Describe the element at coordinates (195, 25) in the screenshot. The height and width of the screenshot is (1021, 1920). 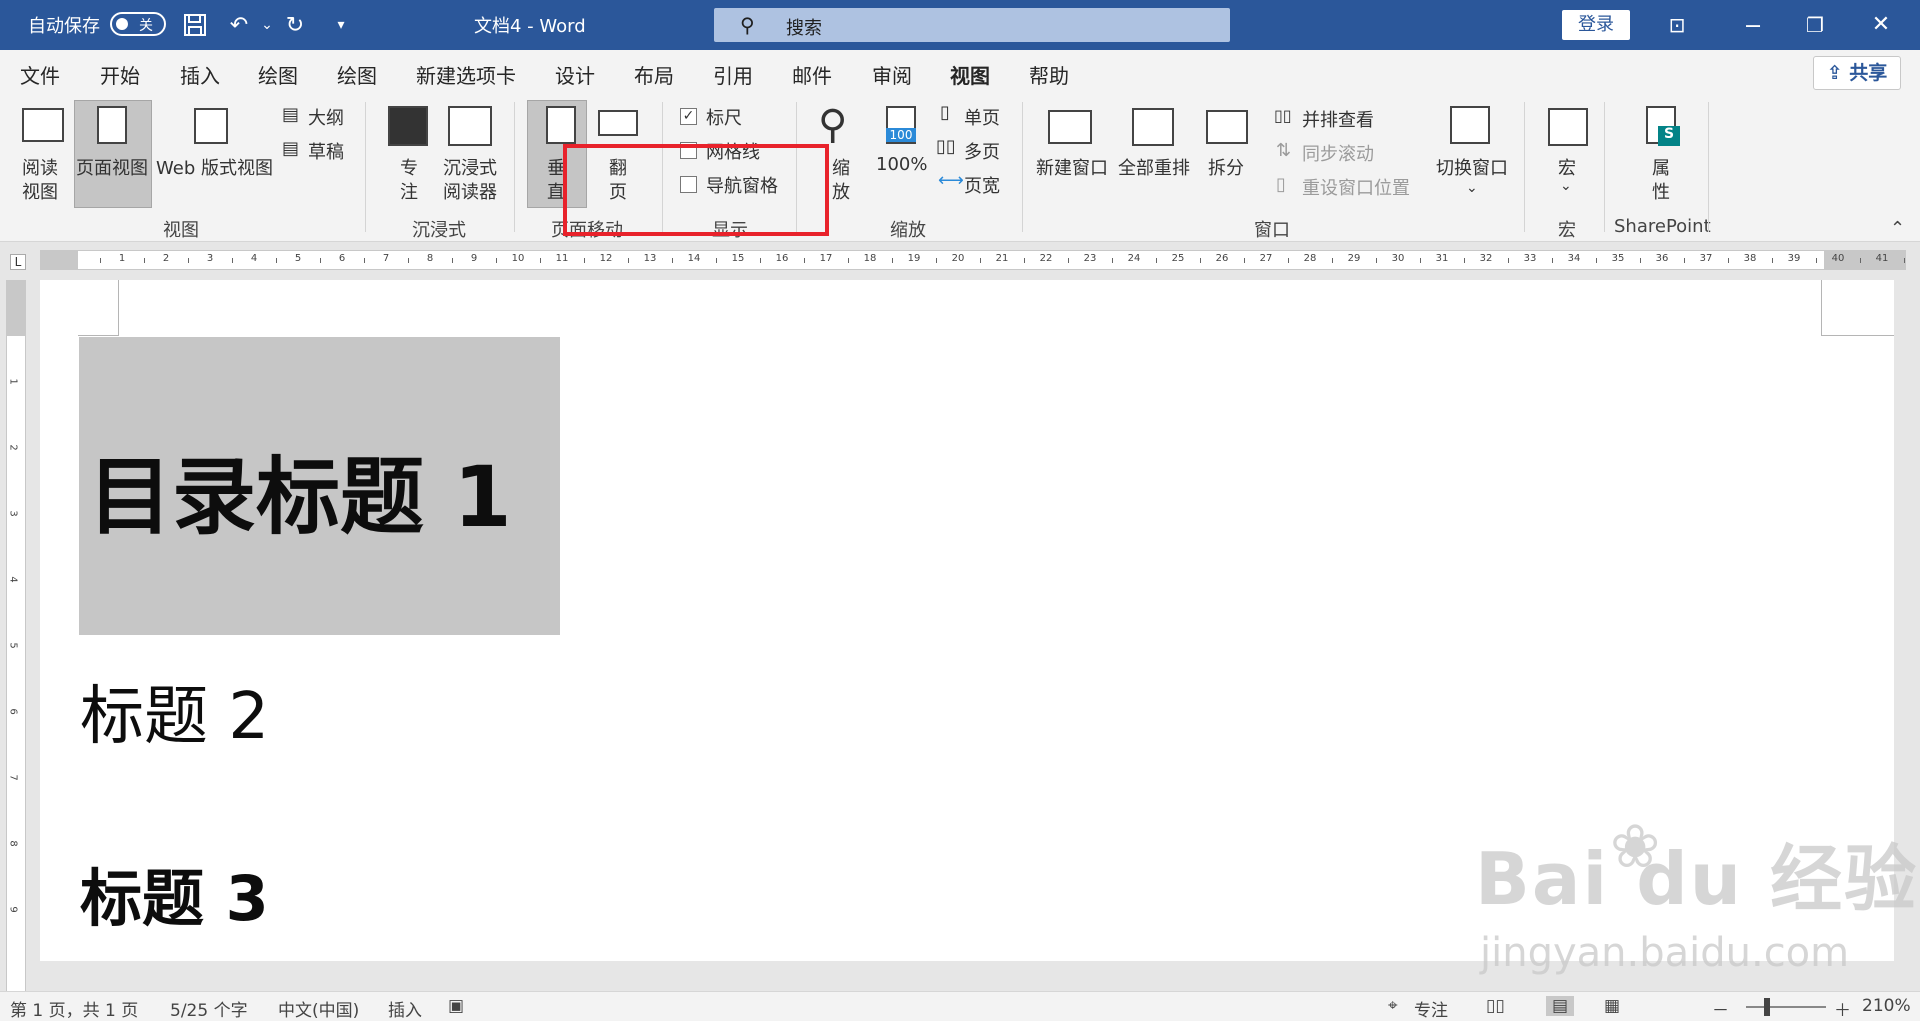
I see `save-icon` at that location.